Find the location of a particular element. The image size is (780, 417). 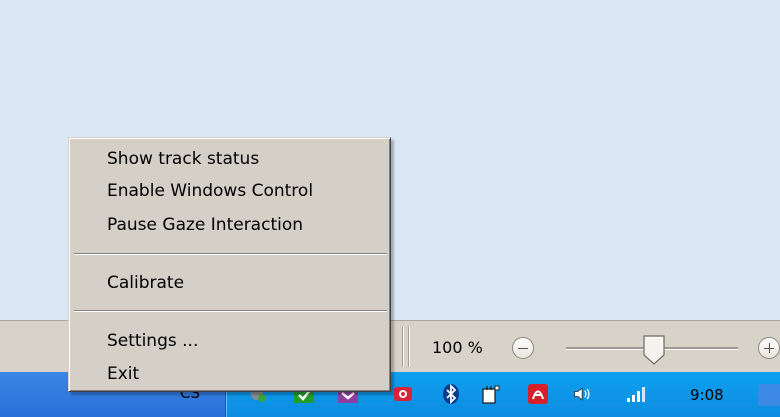

power-plug-icon is located at coordinates (491, 394).